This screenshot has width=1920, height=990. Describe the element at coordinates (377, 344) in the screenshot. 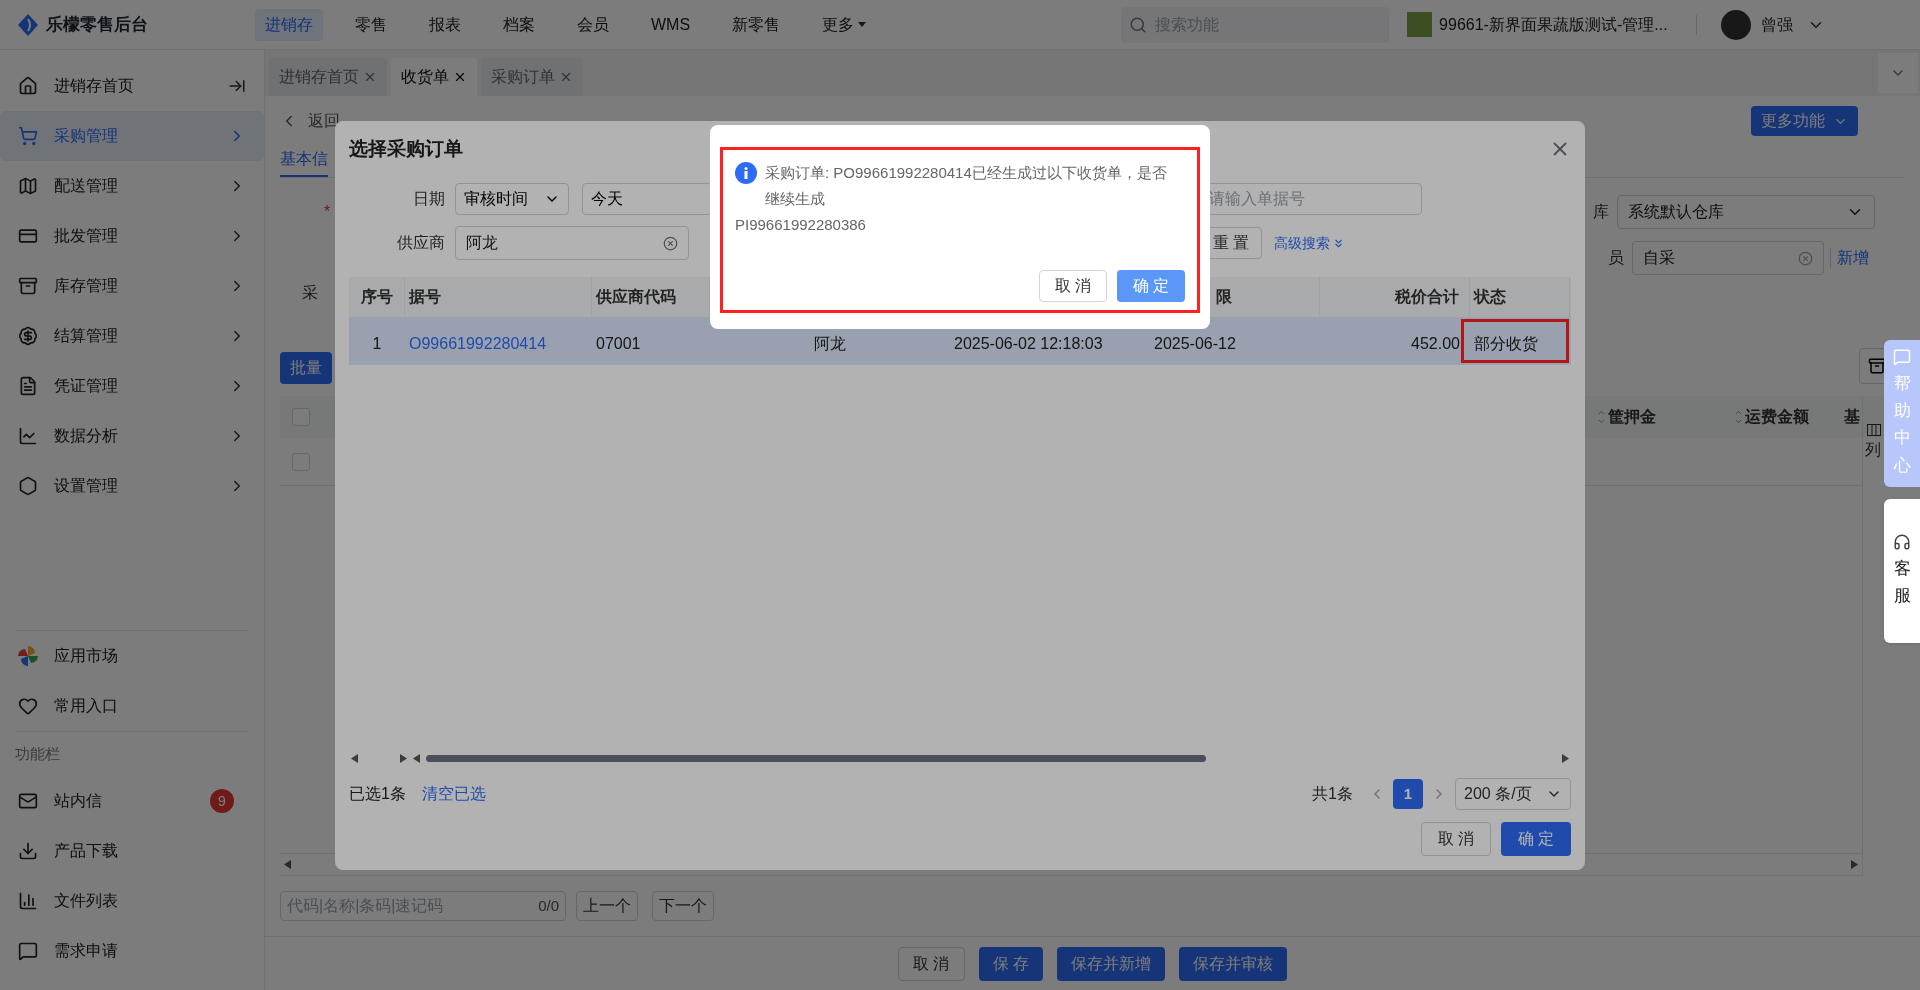

I see `table-cell-text: 1` at that location.